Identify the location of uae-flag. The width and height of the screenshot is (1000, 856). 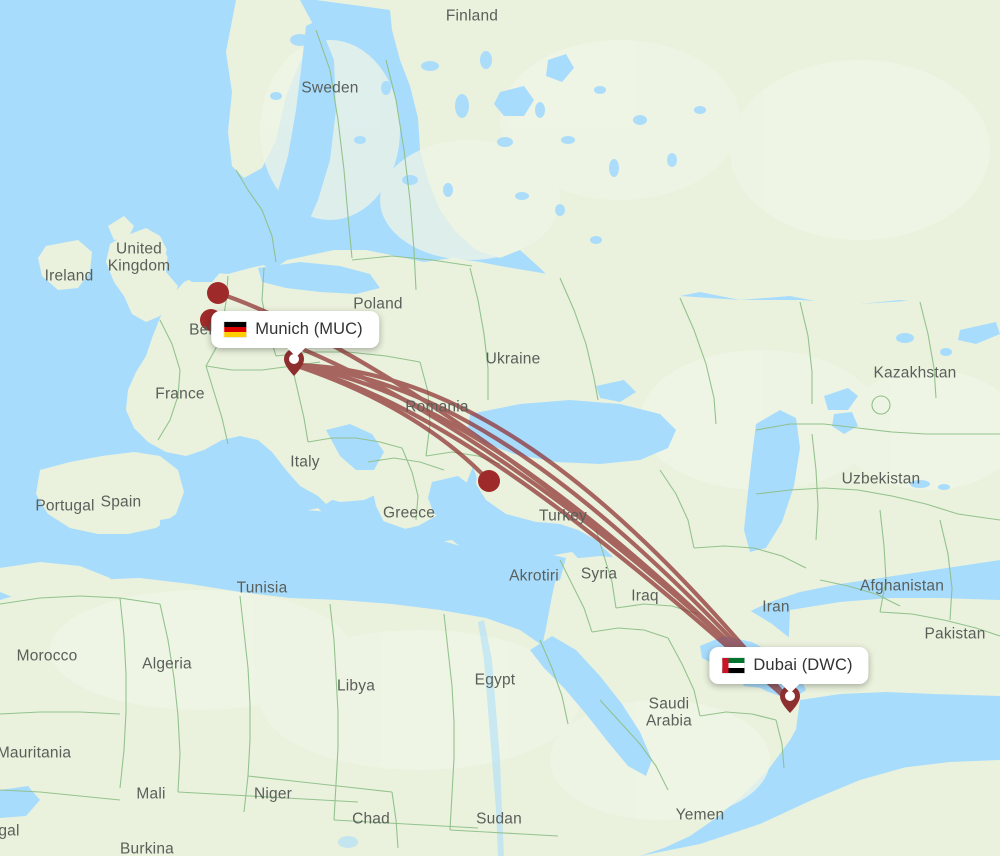
(733, 665).